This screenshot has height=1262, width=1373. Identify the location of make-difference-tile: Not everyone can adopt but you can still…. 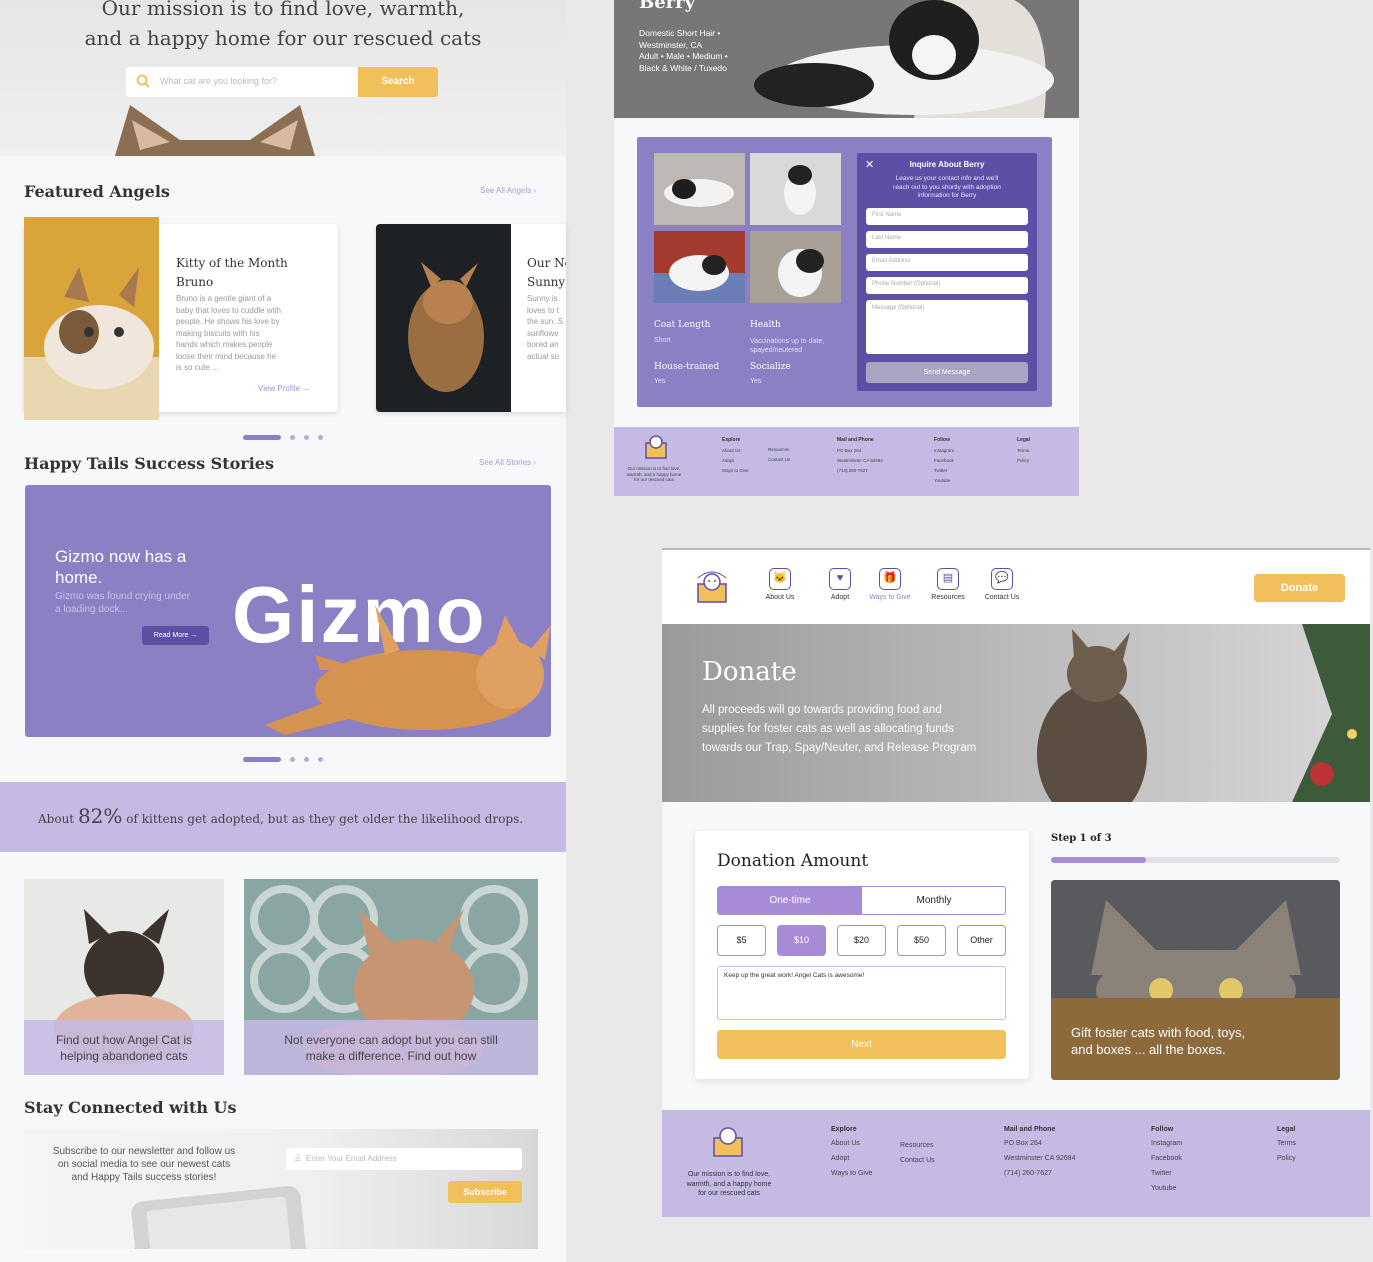
(391, 977).